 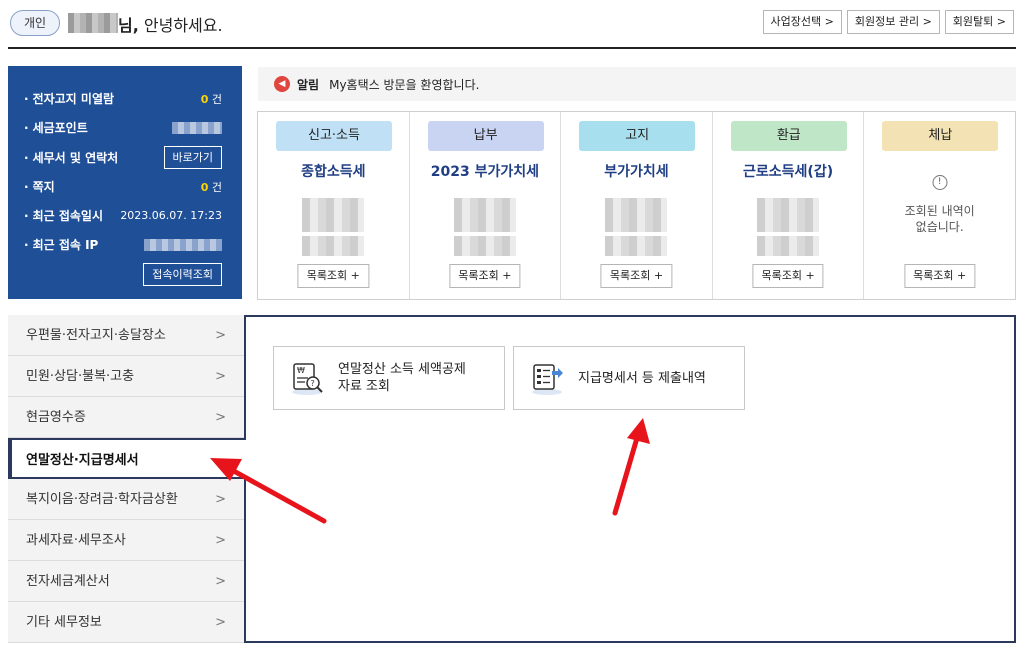 I want to click on user-type-badge: 개인, so click(x=35, y=23).